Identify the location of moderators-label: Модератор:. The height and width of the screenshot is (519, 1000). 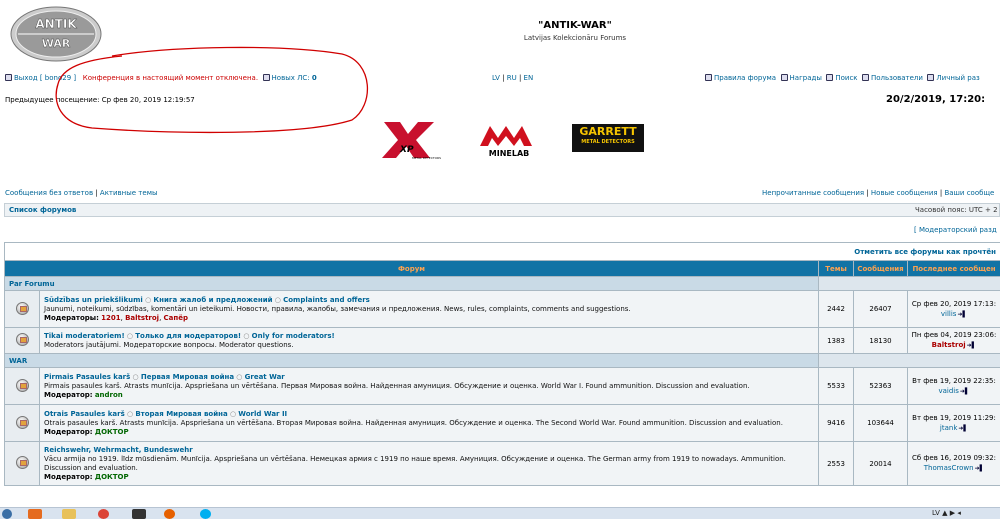
(68, 394).